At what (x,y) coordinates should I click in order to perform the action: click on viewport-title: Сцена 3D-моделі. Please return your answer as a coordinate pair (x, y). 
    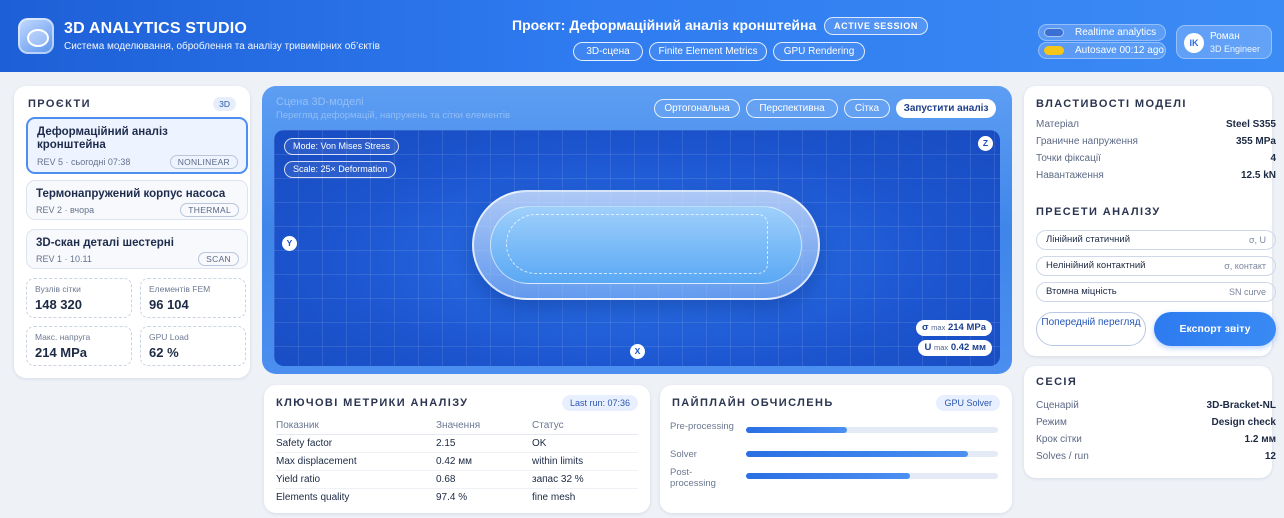
    Looking at the image, I should click on (320, 102).